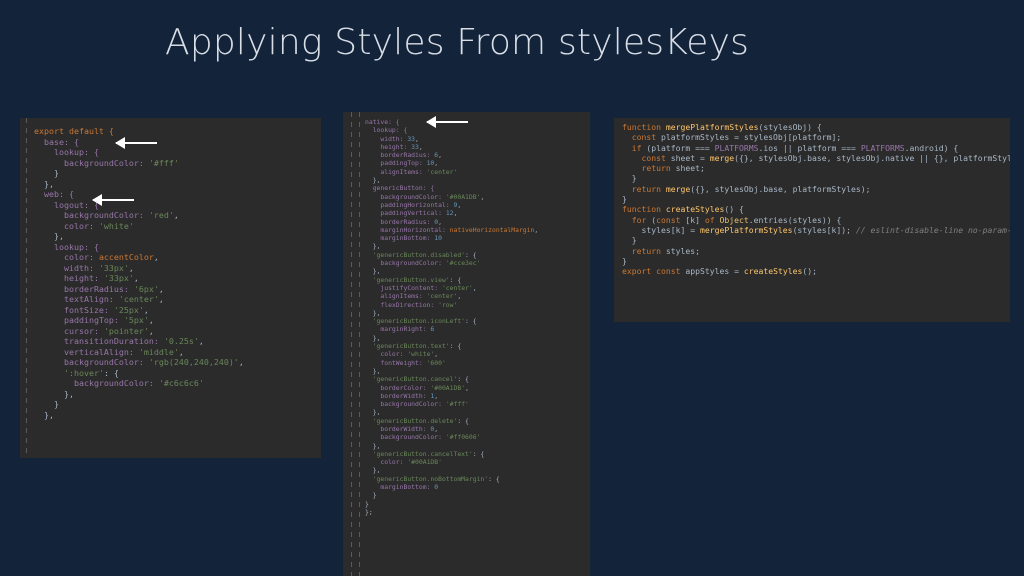 The image size is (1024, 576). What do you see at coordinates (678, 188) in the screenshot?
I see `code-token: merge` at bounding box center [678, 188].